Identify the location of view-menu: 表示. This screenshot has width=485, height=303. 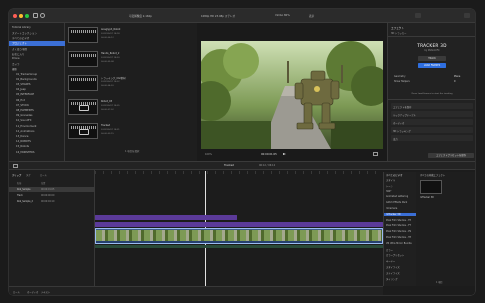
(311, 16).